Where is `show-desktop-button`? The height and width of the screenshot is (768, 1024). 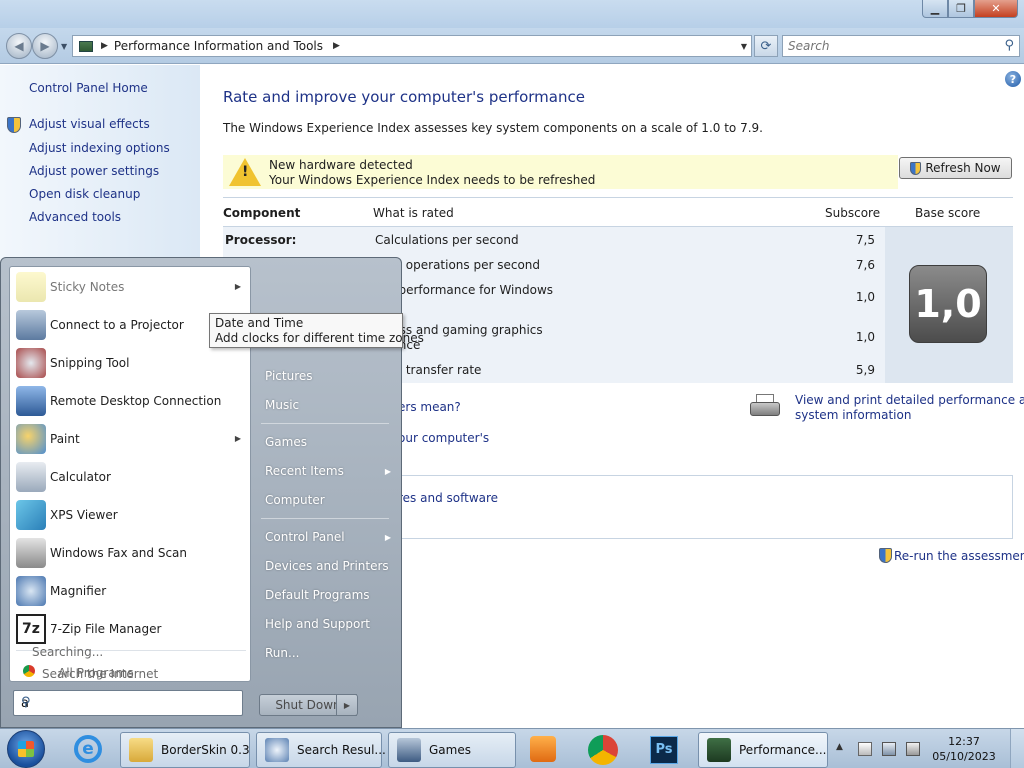 show-desktop-button is located at coordinates (1017, 748).